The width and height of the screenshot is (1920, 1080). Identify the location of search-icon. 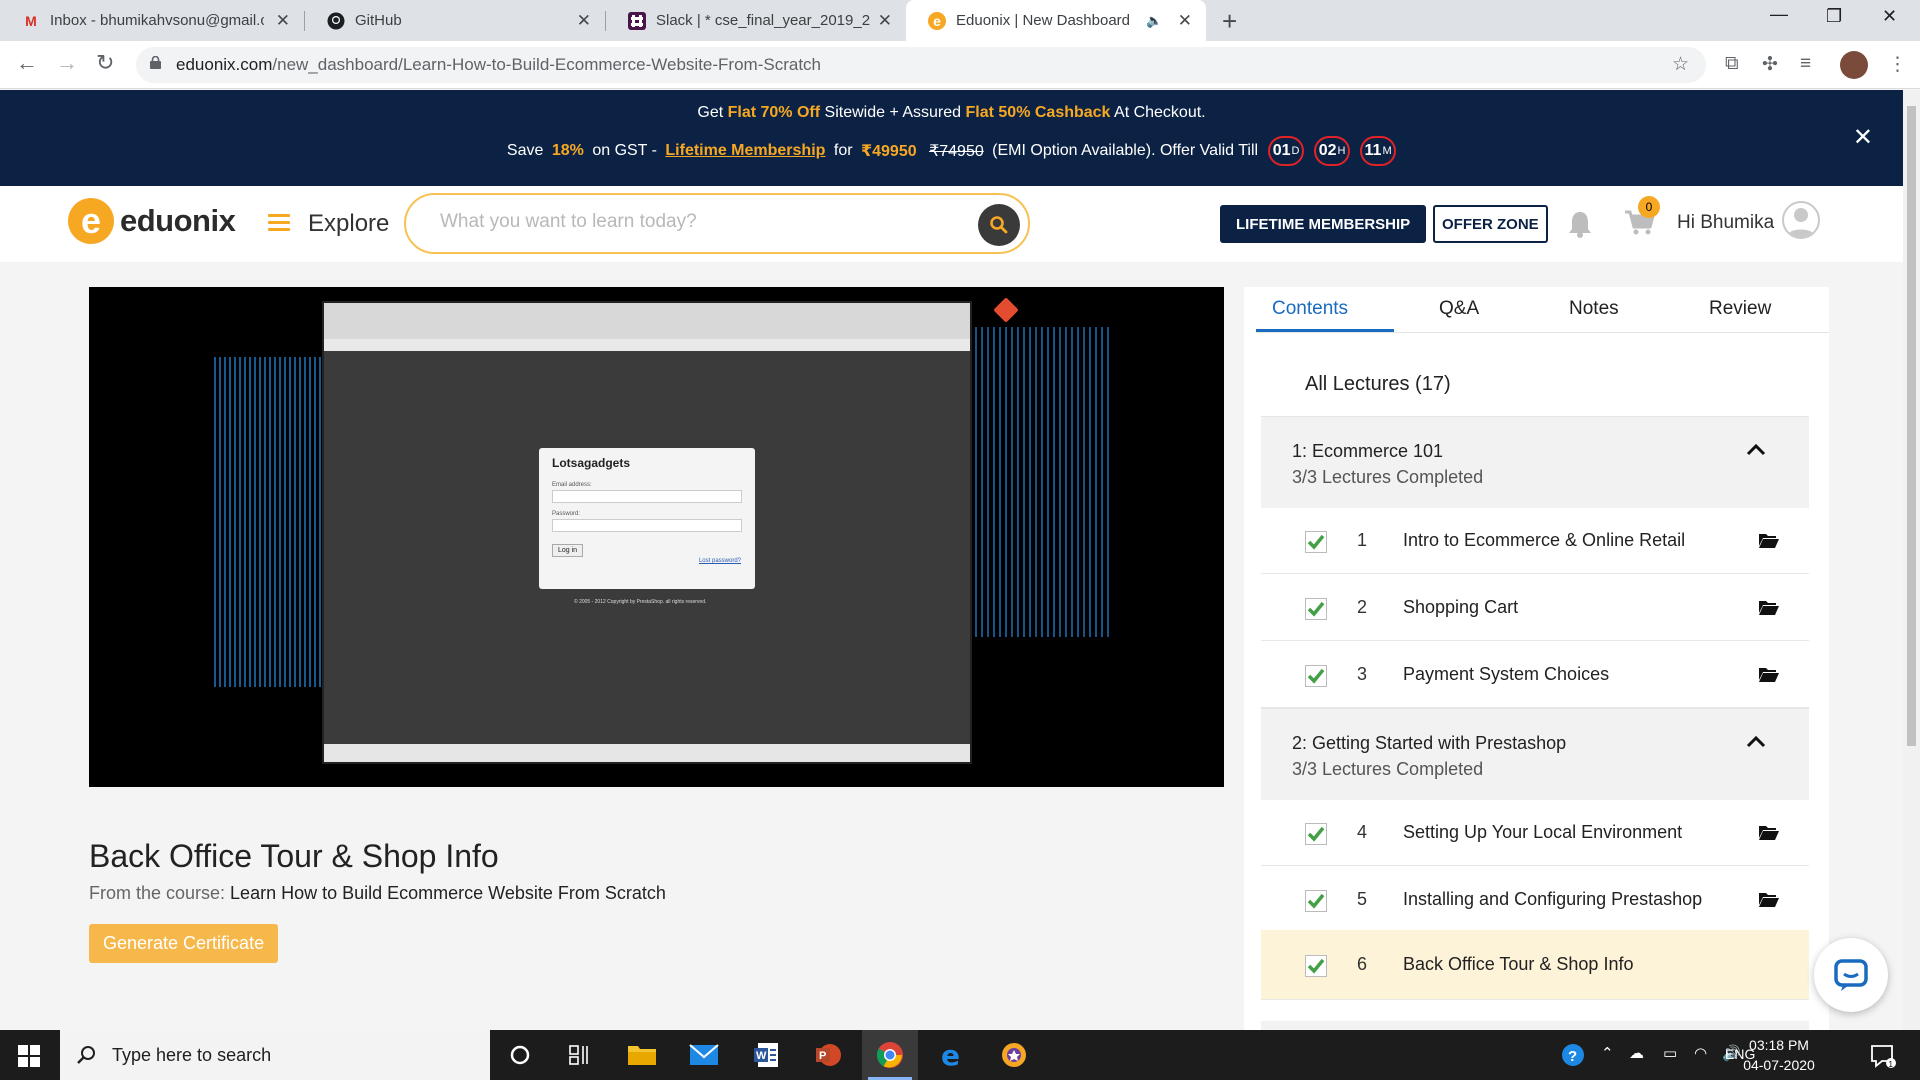
(999, 225).